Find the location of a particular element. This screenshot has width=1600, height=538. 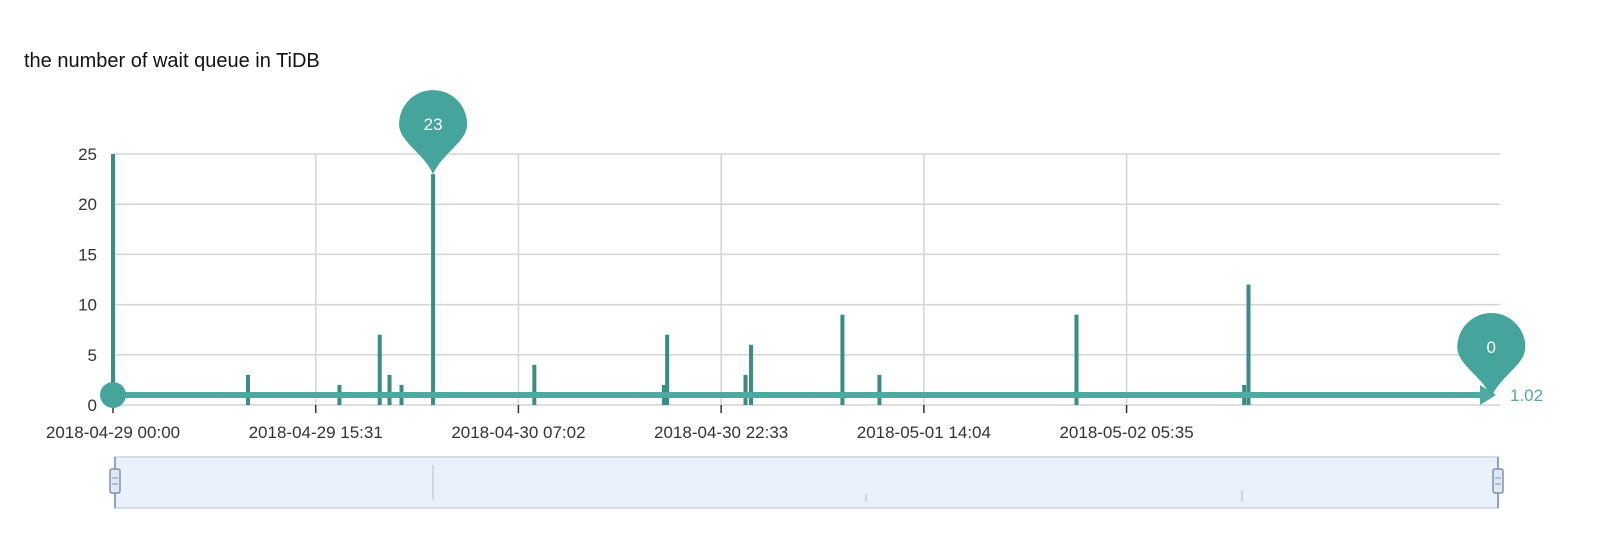

data-zoom-slider is located at coordinates (806, 482).